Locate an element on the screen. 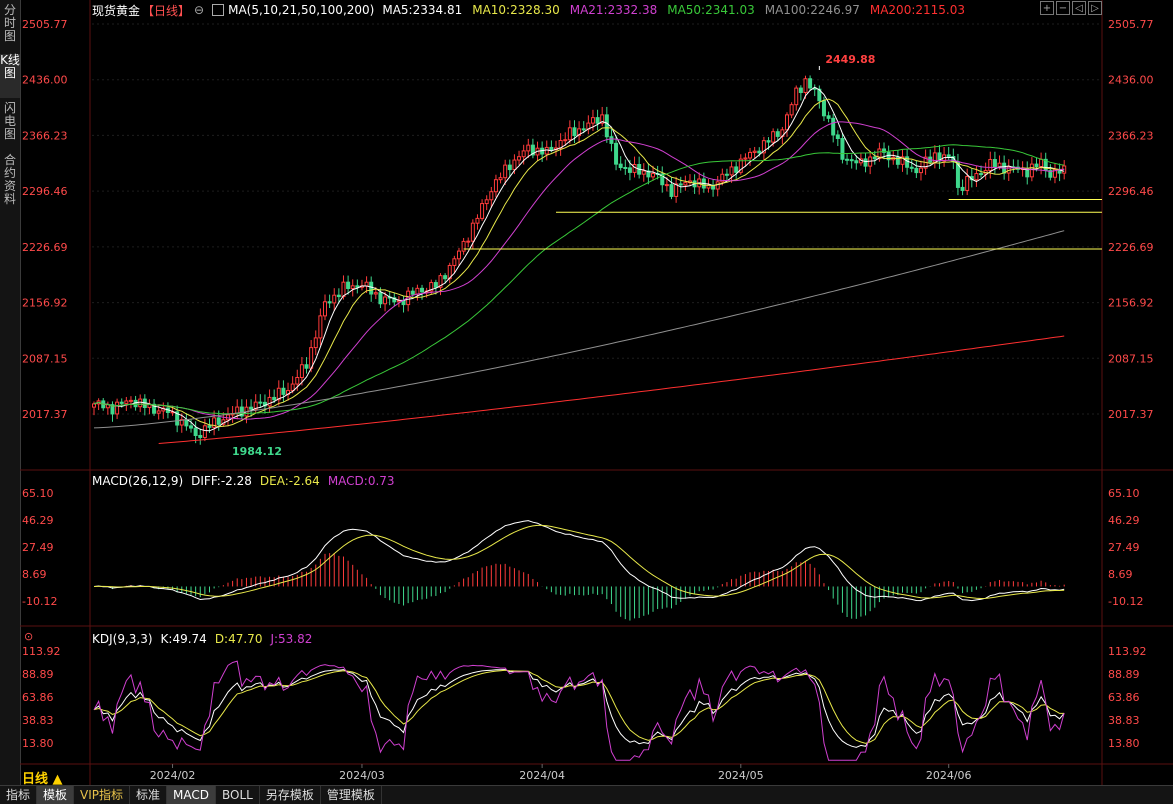  macd-y-tick-left: 46.29 is located at coordinates (38, 520).